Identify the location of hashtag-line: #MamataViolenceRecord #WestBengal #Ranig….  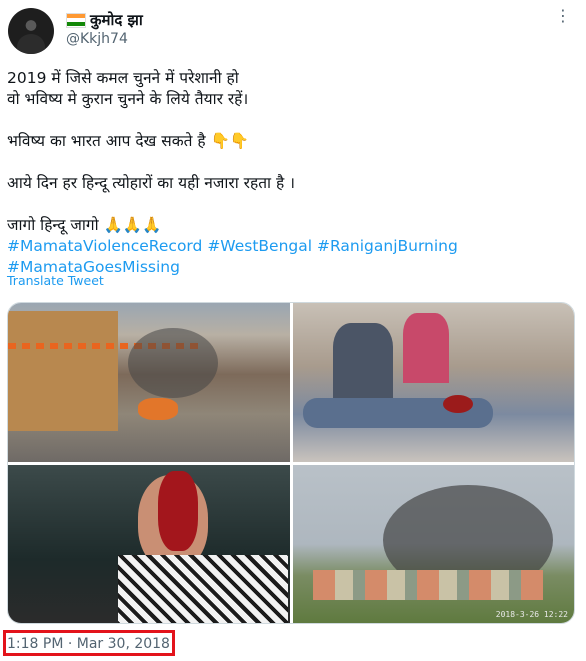
(287, 246).